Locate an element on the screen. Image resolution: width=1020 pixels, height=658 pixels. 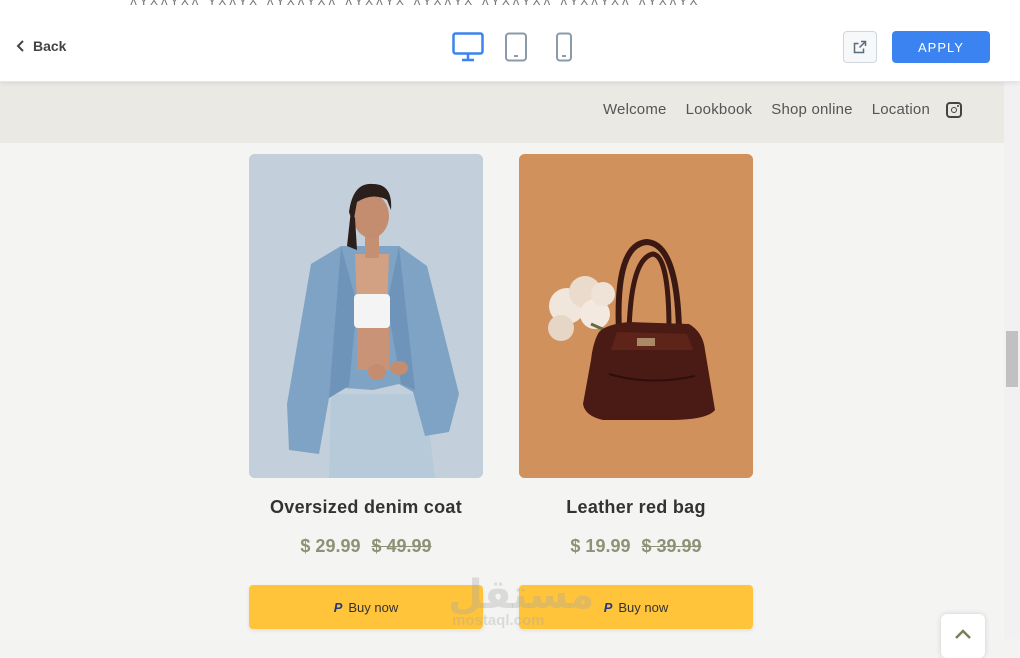
chevron-up-icon is located at coordinates (963, 634).